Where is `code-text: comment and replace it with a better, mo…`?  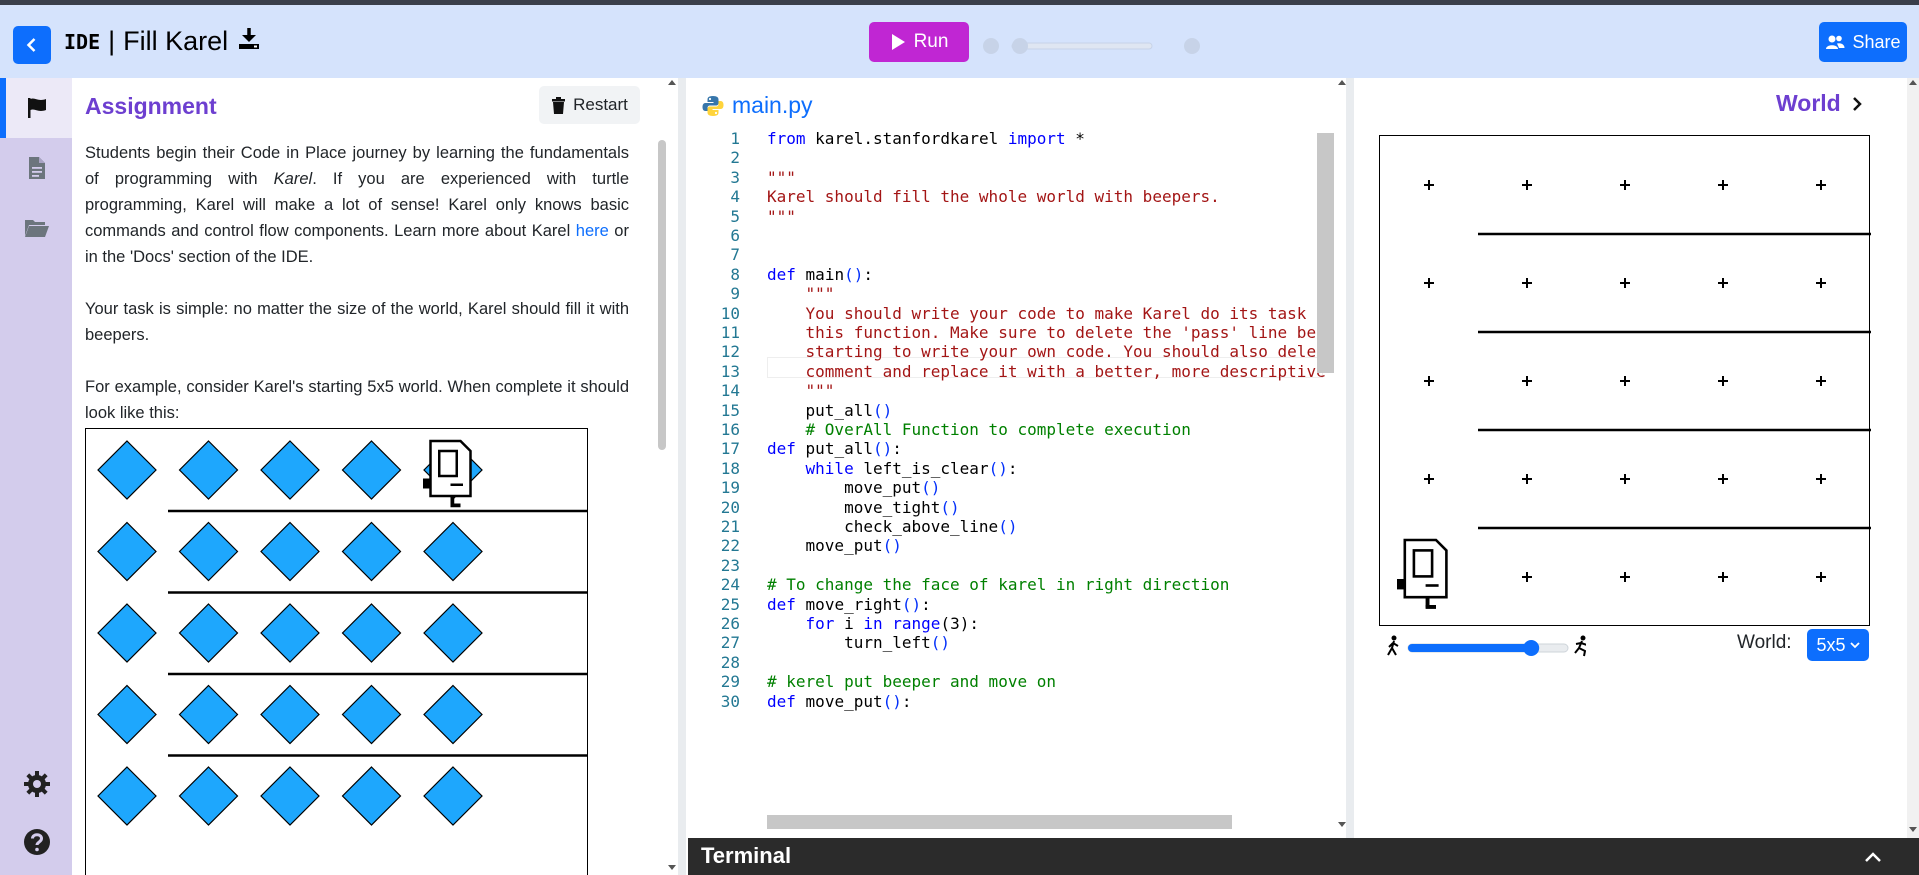
code-text: comment and replace it with a better, mo… is located at coordinates (1046, 371).